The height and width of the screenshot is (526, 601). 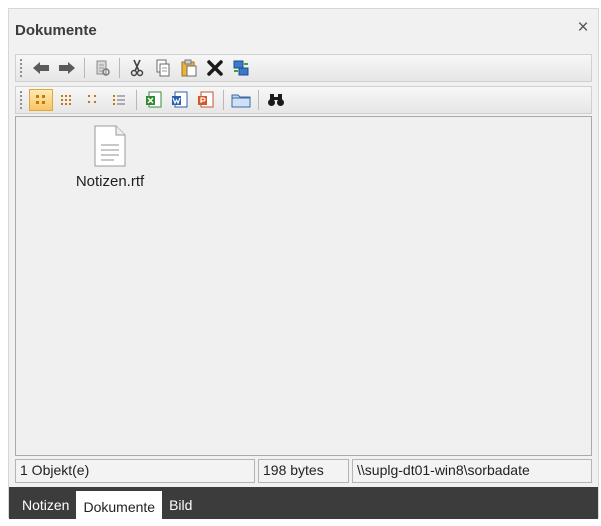 I want to click on forward-arrow-icon, so click(x=67, y=68).